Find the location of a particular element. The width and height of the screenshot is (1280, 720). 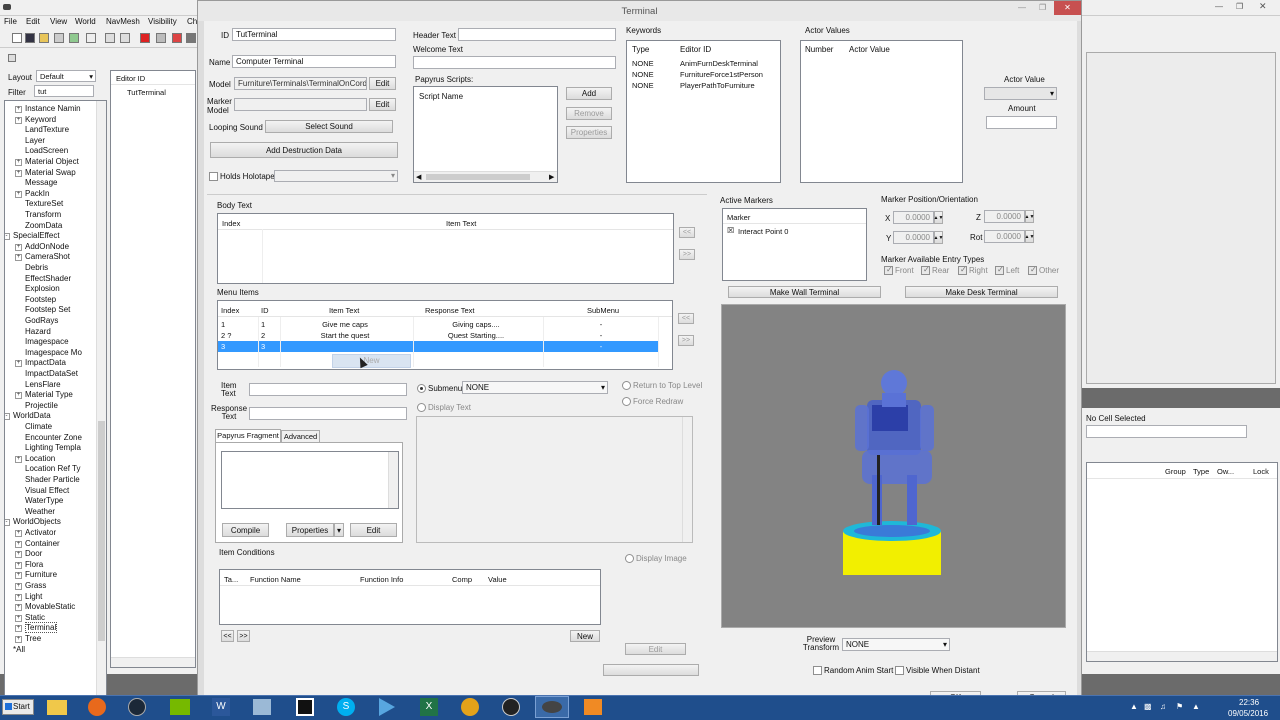

keyword-editor-id-header: Editor ID is located at coordinates (695, 49).